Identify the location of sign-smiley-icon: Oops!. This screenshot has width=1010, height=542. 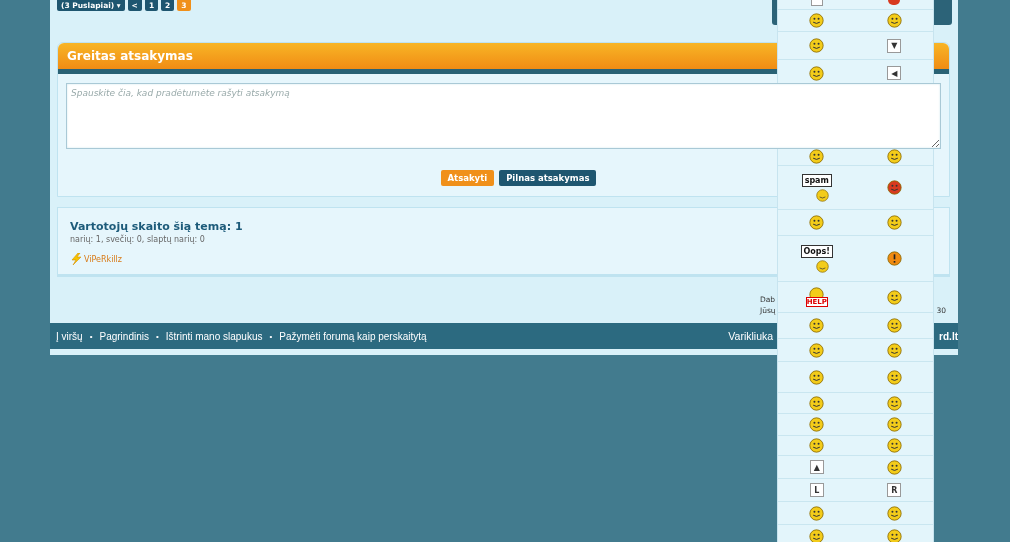
(816, 258).